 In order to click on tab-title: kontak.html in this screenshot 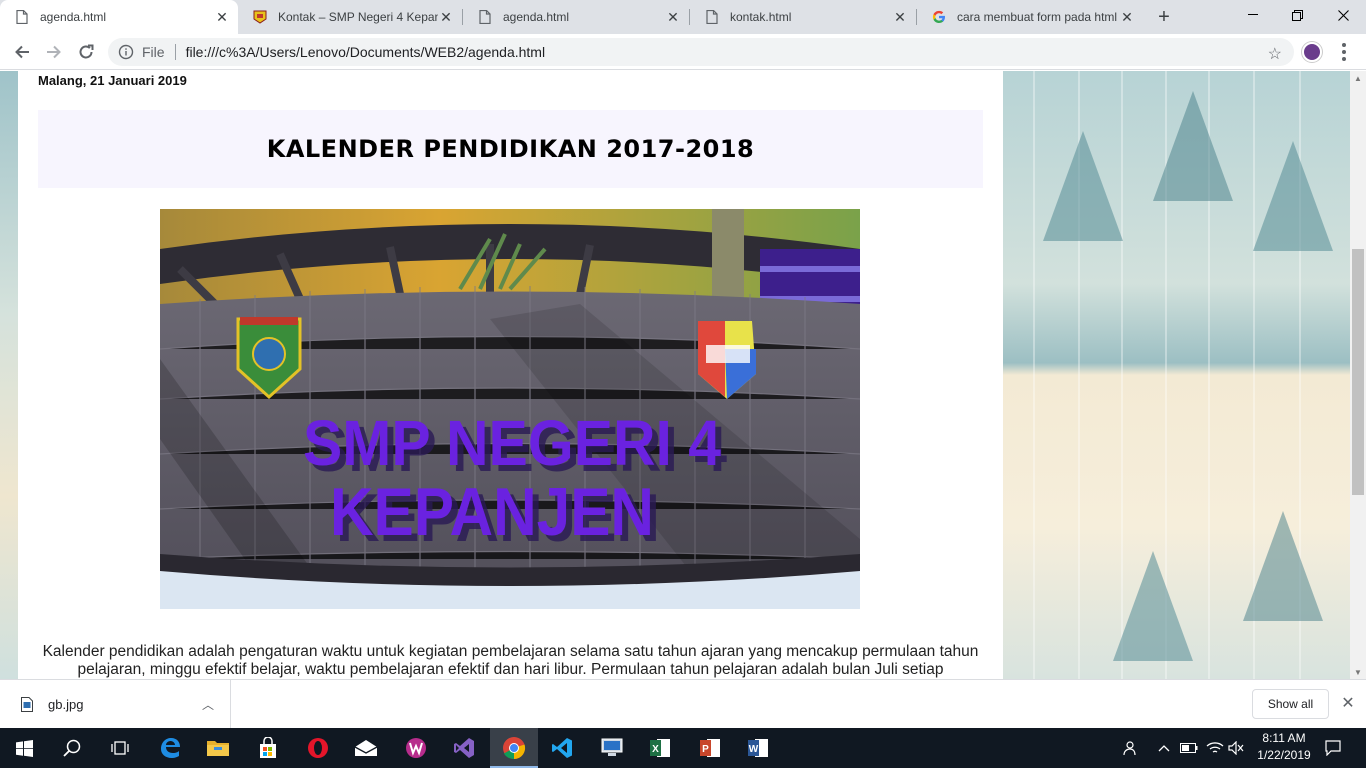, I will do `click(761, 17)`.